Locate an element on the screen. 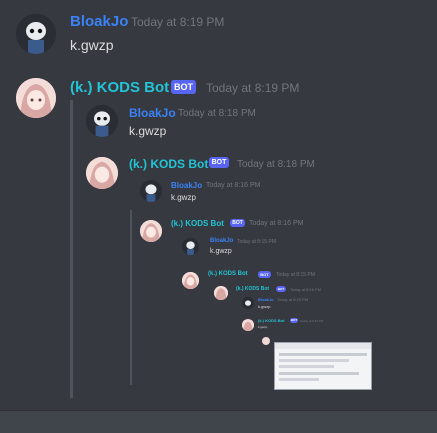 The image size is (437, 433). embed-toolbar is located at coordinates (323, 346).